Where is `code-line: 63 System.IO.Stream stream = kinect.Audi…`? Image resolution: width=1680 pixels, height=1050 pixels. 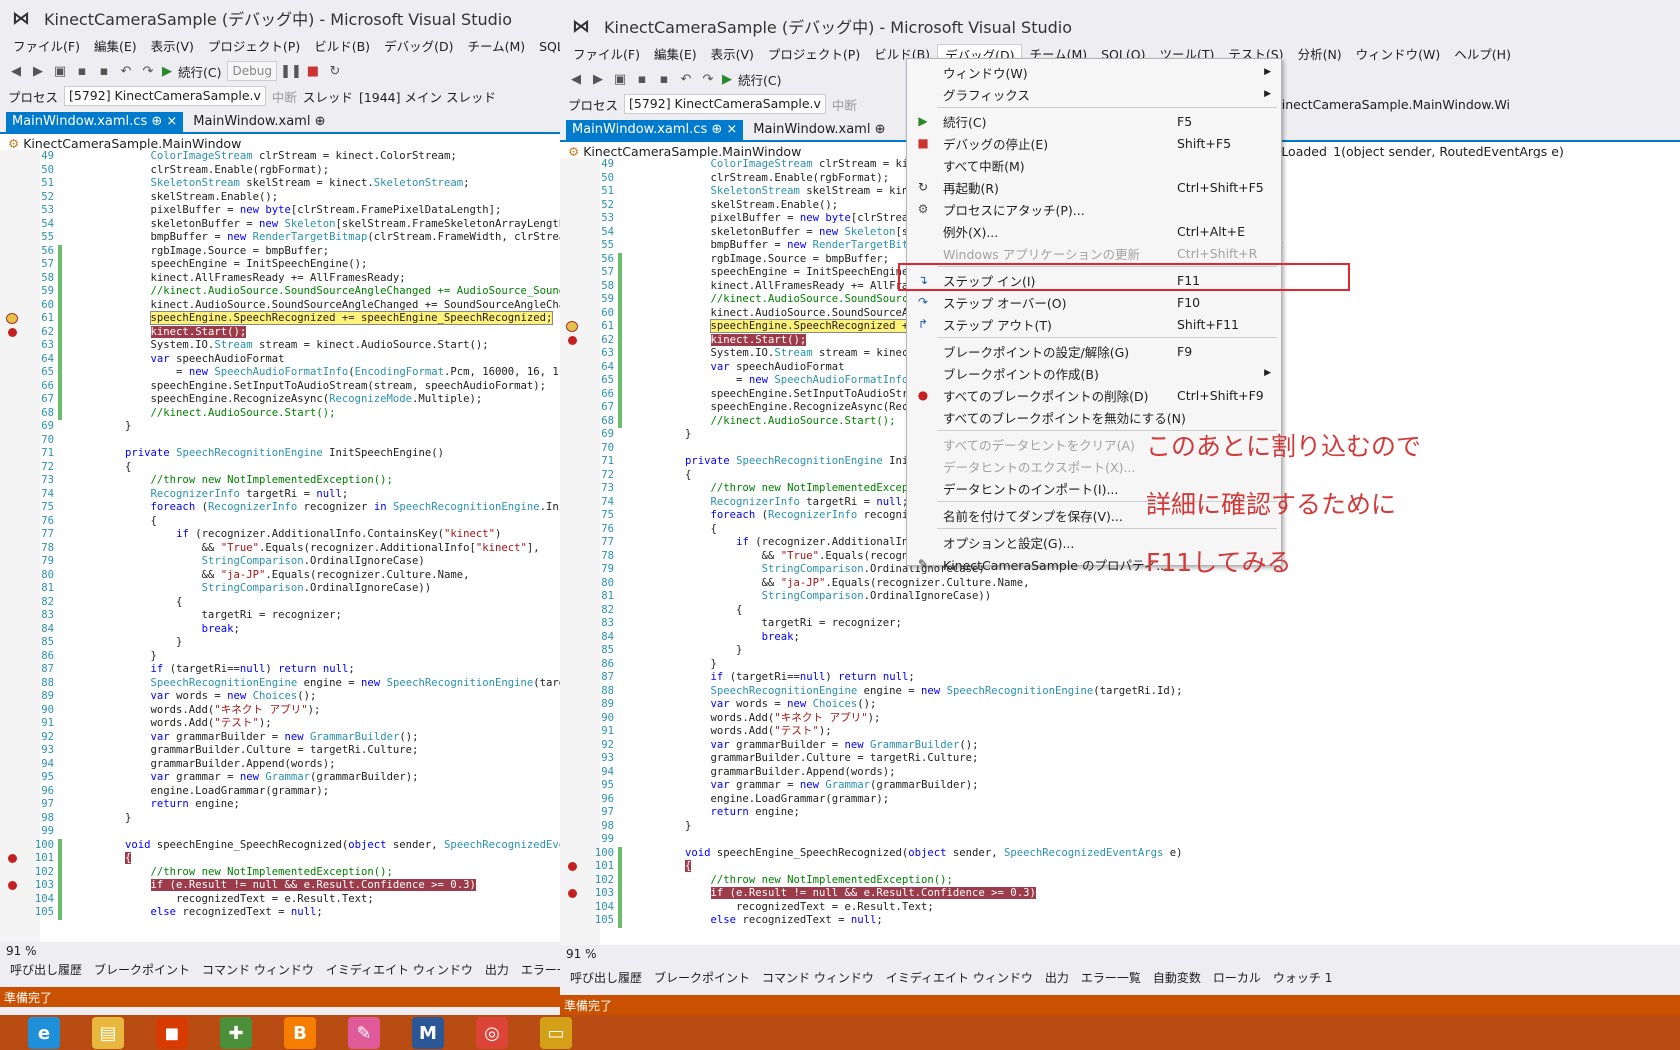 code-line: 63 System.IO.Stream stream = kinect.Audi… is located at coordinates (280, 346).